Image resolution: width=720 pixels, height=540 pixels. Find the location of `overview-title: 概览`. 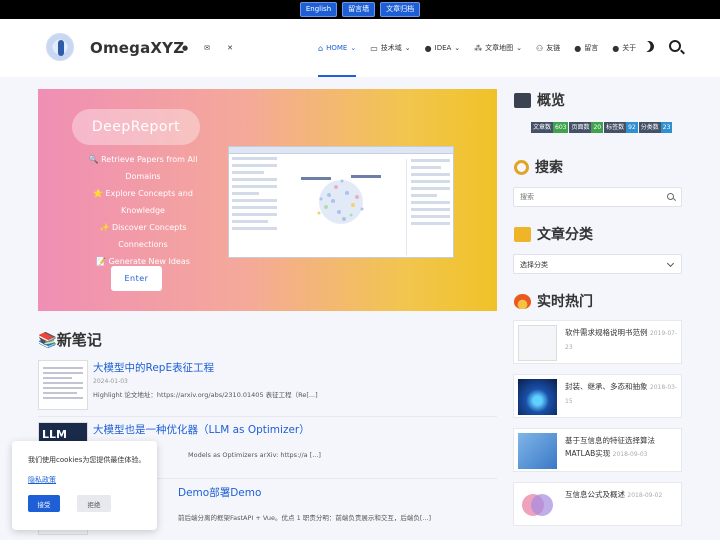

overview-title: 概览 is located at coordinates (539, 100).